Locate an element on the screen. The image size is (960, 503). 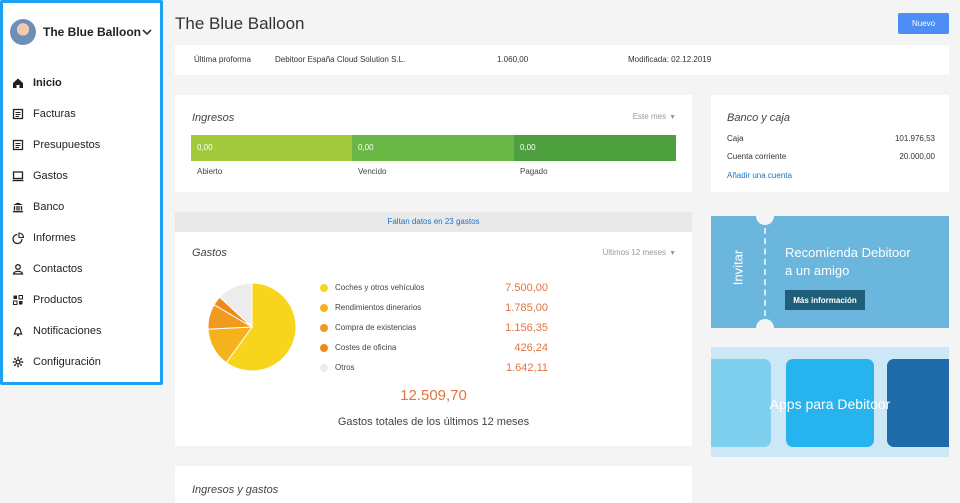
more-info-button: Más información is located at coordinates (825, 300).